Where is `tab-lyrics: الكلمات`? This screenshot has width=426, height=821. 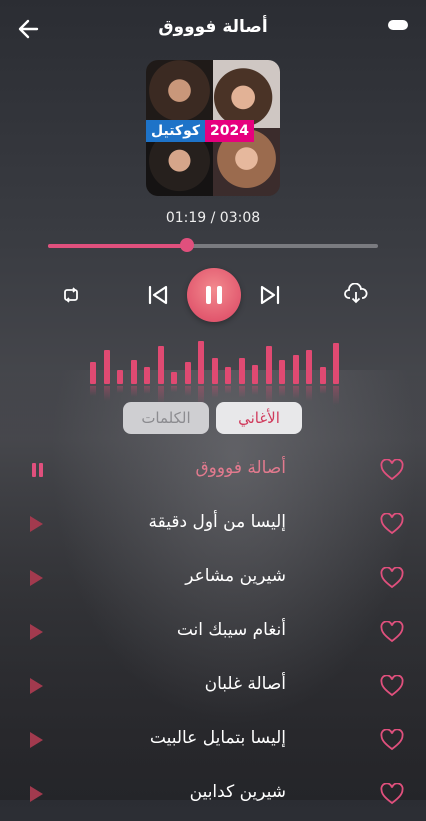 tab-lyrics: الكلمات is located at coordinates (166, 418).